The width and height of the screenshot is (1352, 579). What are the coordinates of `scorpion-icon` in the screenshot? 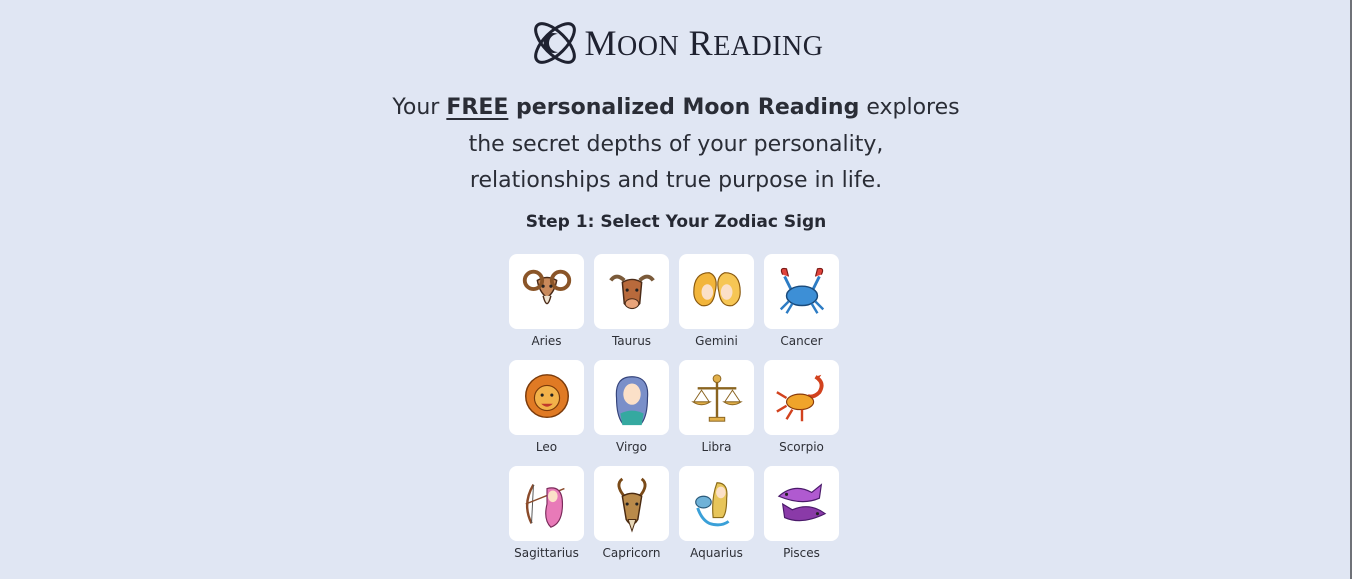 It's located at (799, 397).